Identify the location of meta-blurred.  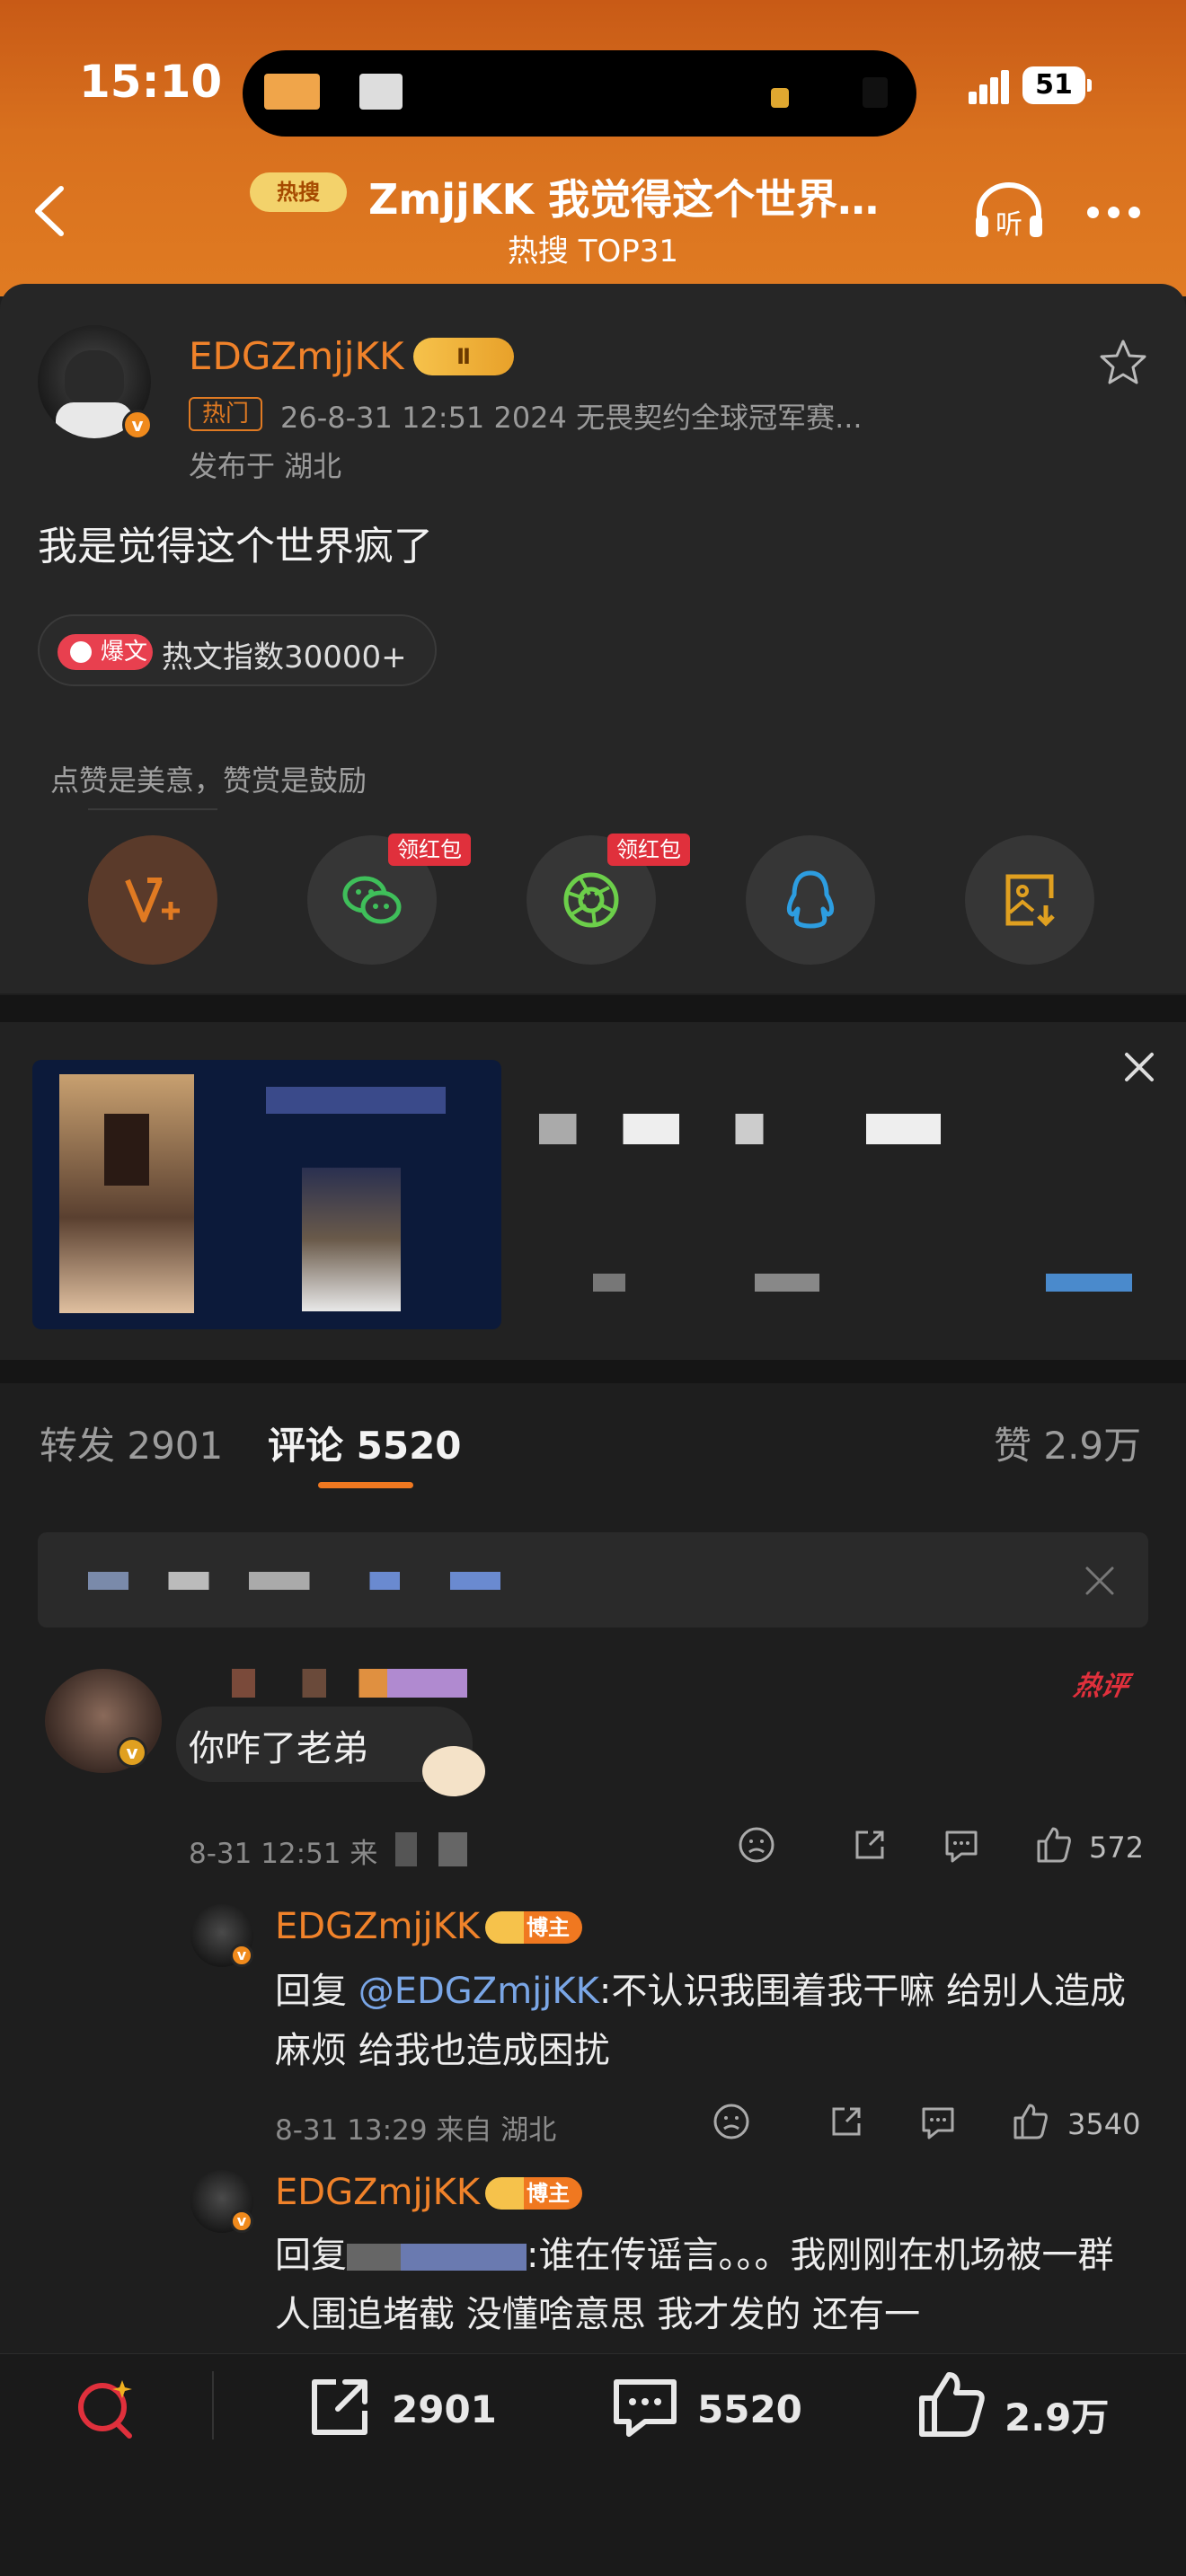
(431, 1849).